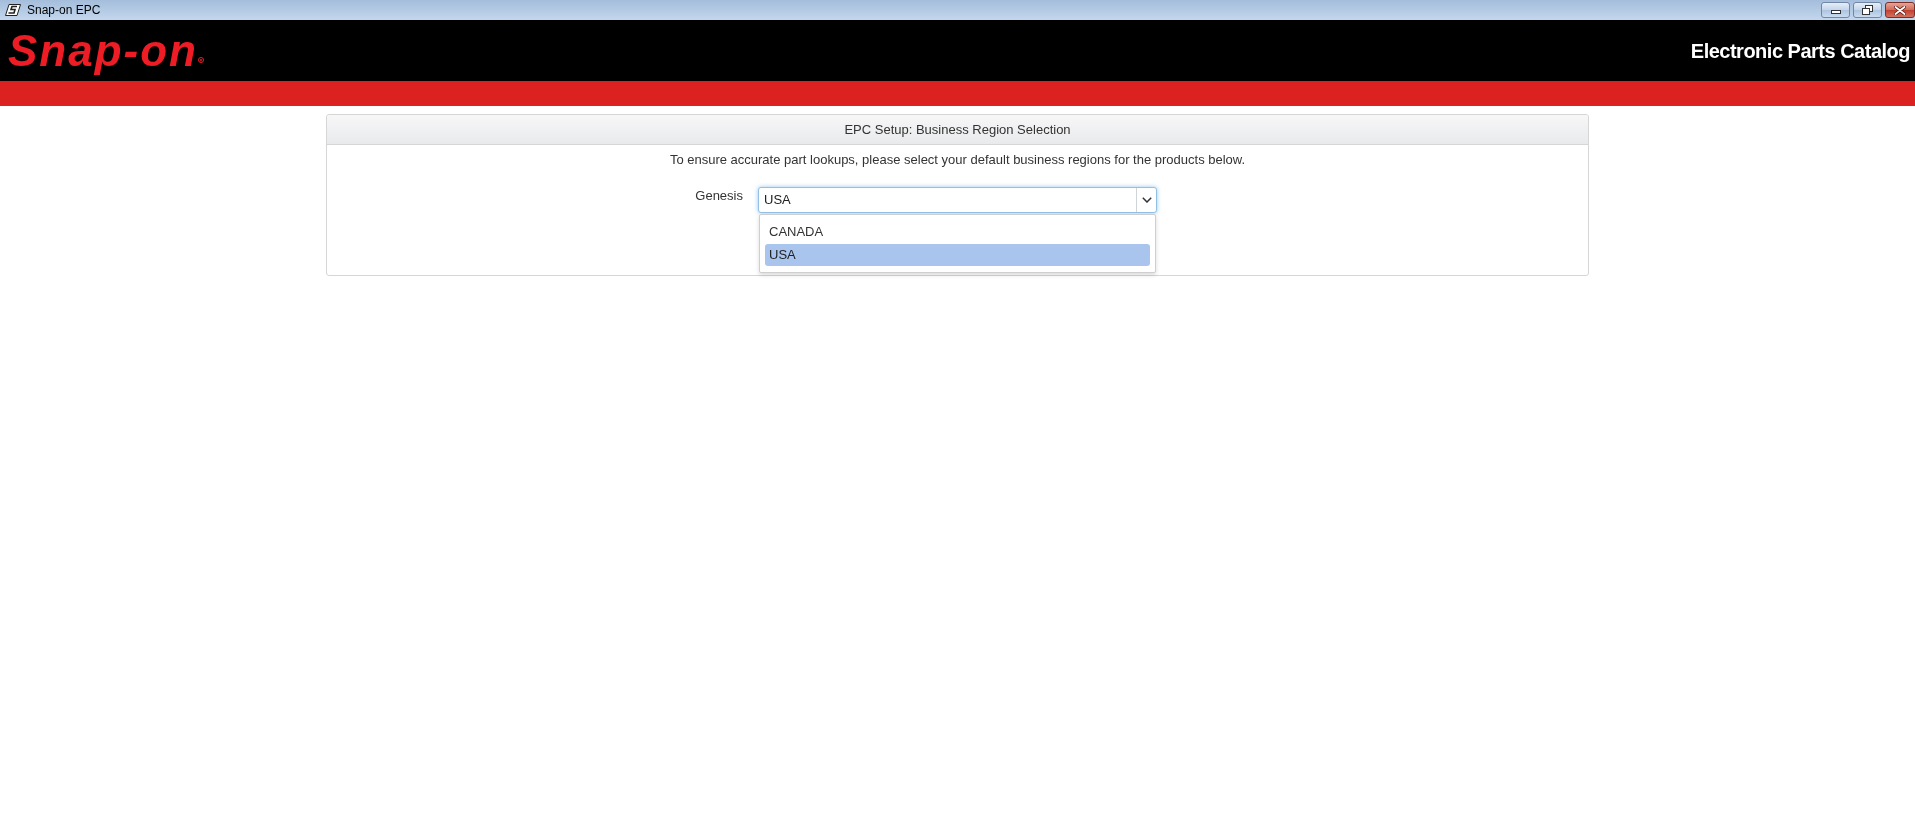  Describe the element at coordinates (957, 160) in the screenshot. I see `instruction-text: To ensure accurate part lookups, please select your default business regions for the products below.` at that location.